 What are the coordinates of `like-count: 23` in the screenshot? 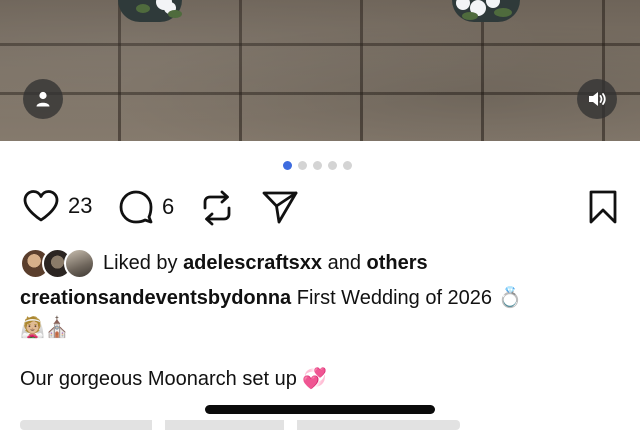 It's located at (80, 206).